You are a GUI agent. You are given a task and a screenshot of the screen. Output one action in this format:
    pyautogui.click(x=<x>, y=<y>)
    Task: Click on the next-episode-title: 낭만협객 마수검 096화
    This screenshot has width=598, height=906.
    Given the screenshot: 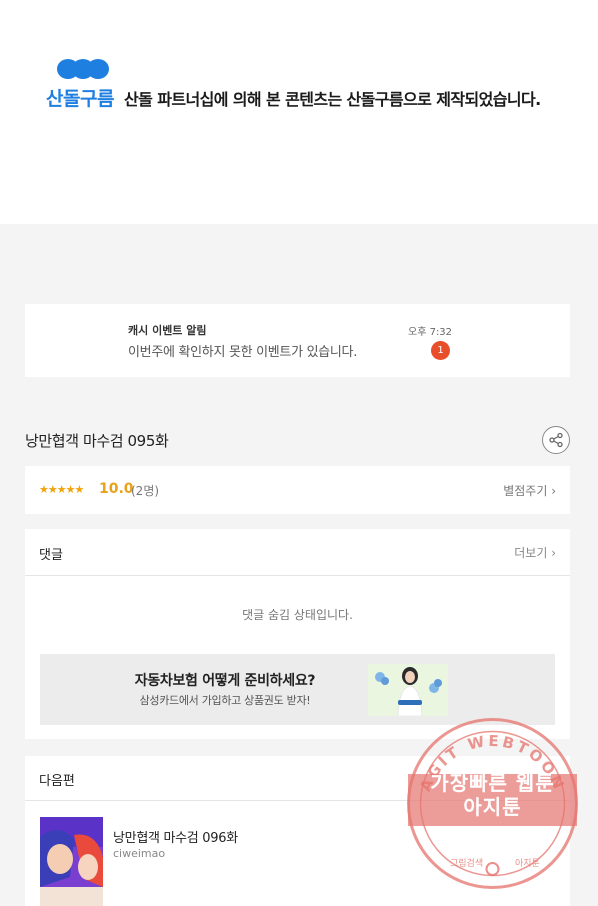 What is the action you would take?
    pyautogui.click(x=175, y=836)
    